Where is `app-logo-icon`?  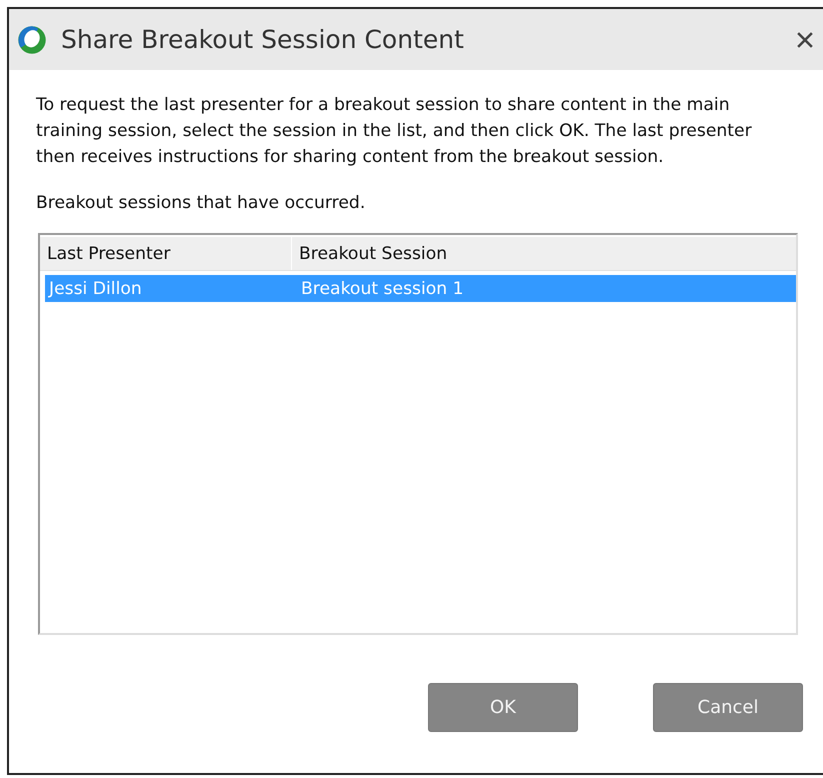
app-logo-icon is located at coordinates (32, 39).